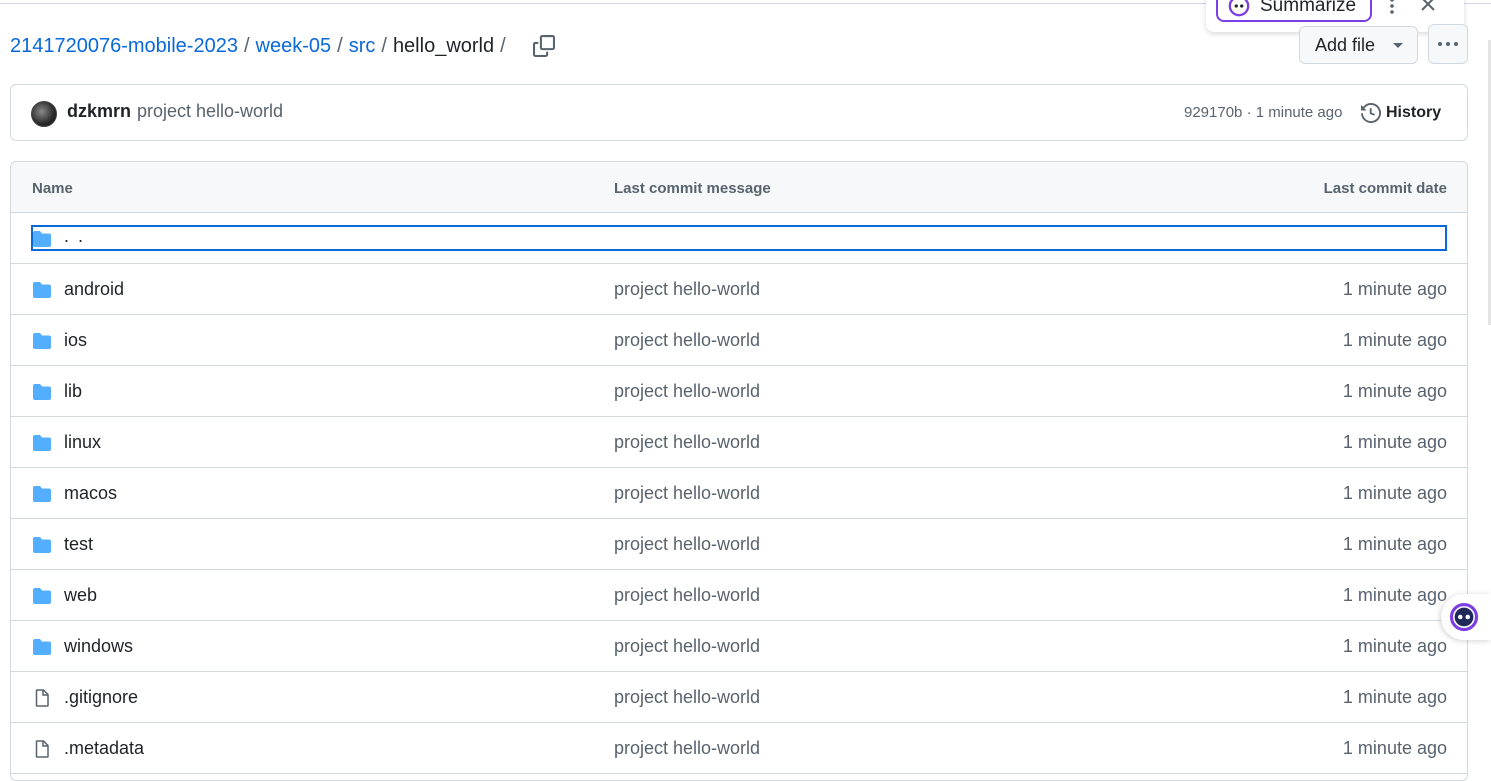 Image resolution: width=1491 pixels, height=781 pixels. I want to click on summarize-button: Summarize, so click(1294, 11).